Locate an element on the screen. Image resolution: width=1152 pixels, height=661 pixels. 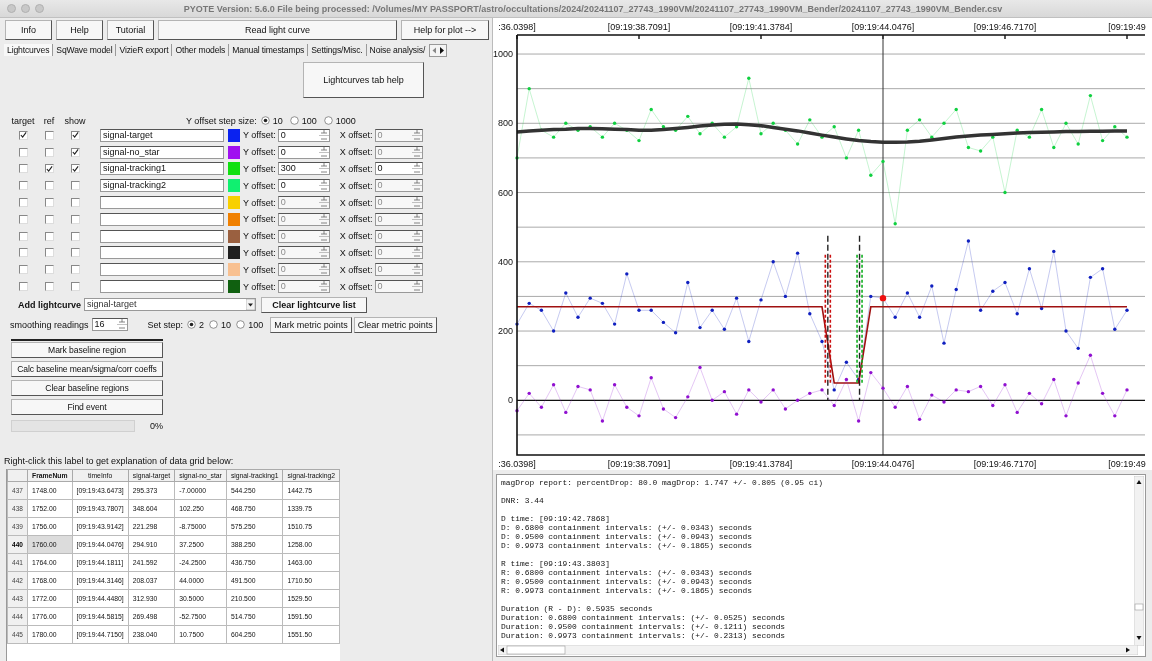
tab: Settings/Misc. is located at coordinates (337, 50).